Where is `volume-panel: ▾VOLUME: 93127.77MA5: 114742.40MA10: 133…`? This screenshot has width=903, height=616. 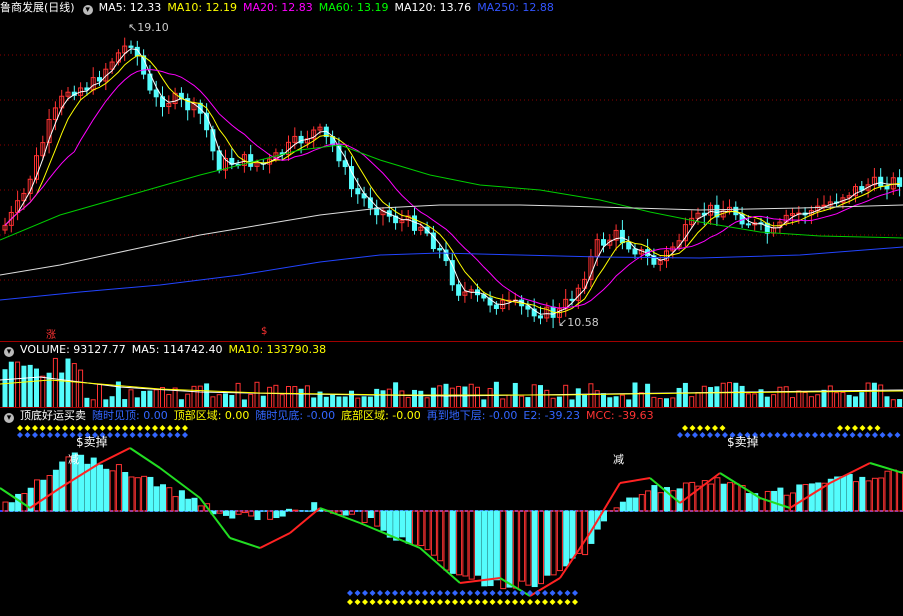 volume-panel: ▾VOLUME: 93127.77MA5: 114742.40MA10: 133… is located at coordinates (451, 374).